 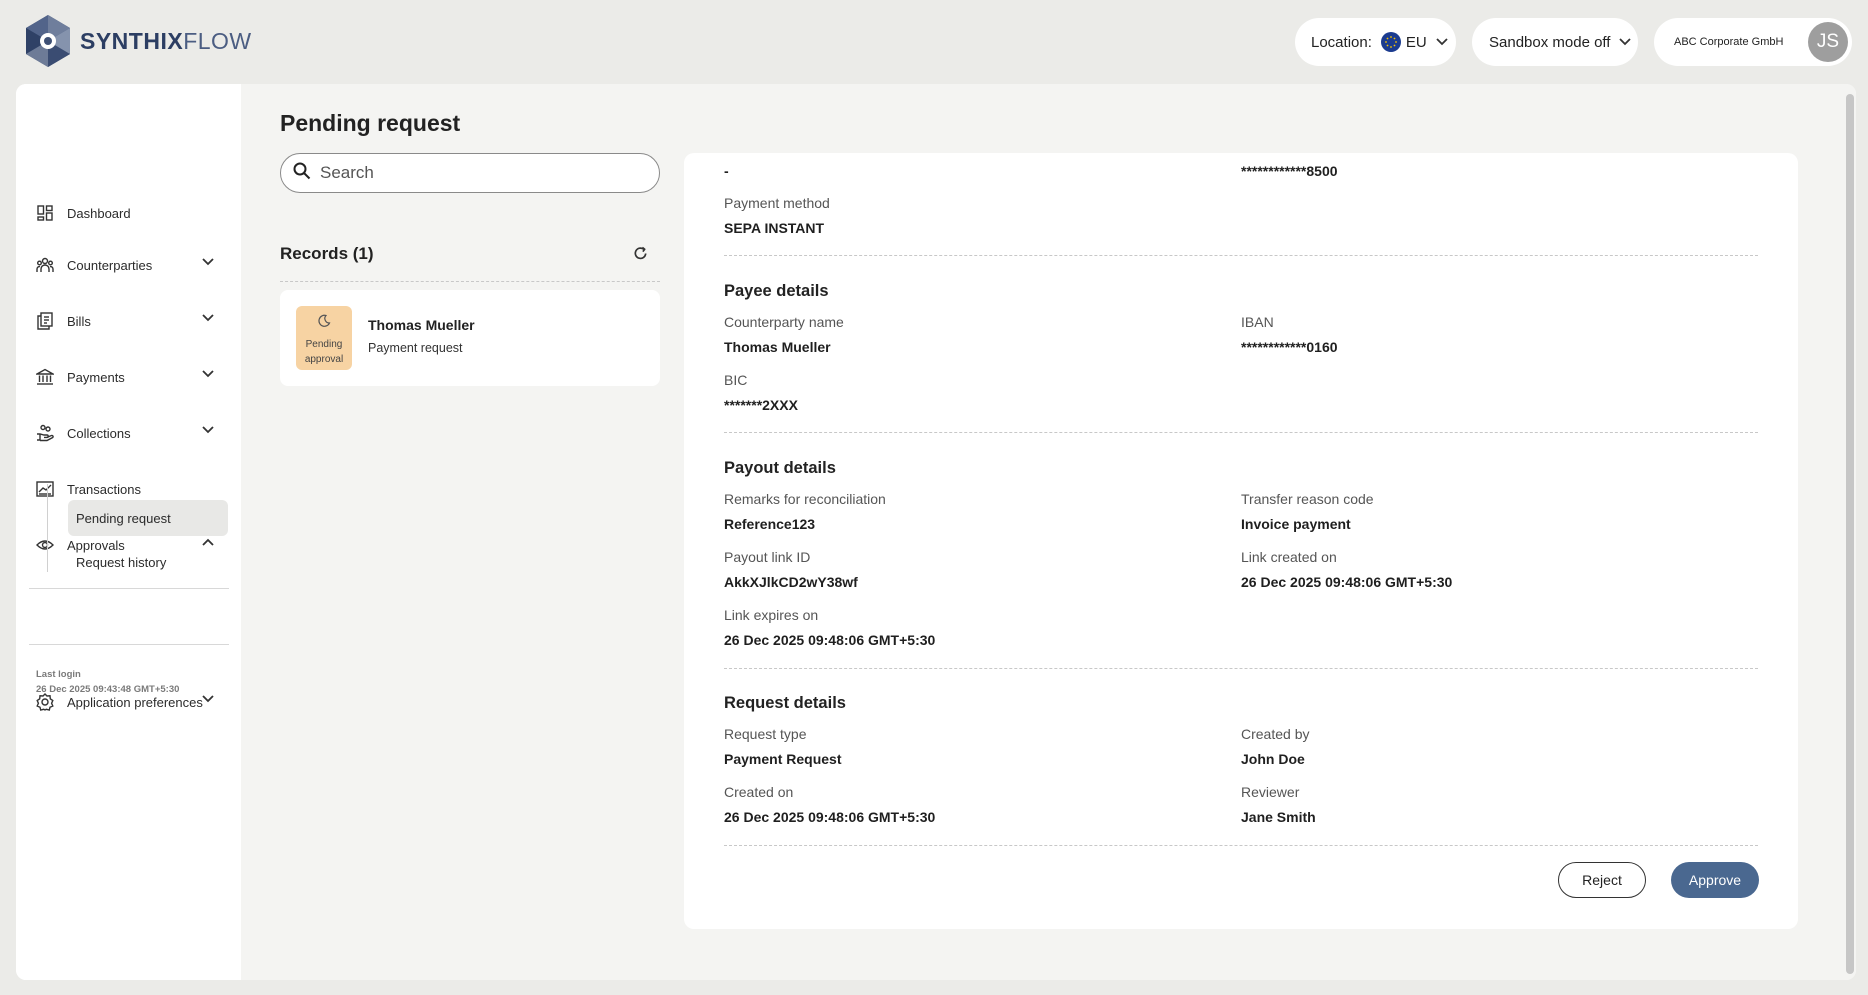 What do you see at coordinates (45, 265) in the screenshot?
I see `people-icon` at bounding box center [45, 265].